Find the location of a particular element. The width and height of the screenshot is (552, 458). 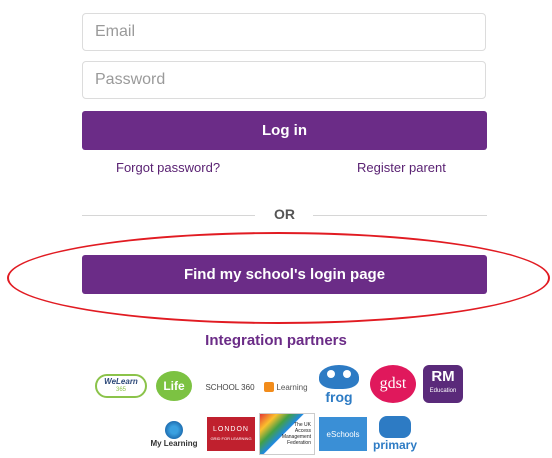

partner-logo-frog: frog is located at coordinates (339, 385).